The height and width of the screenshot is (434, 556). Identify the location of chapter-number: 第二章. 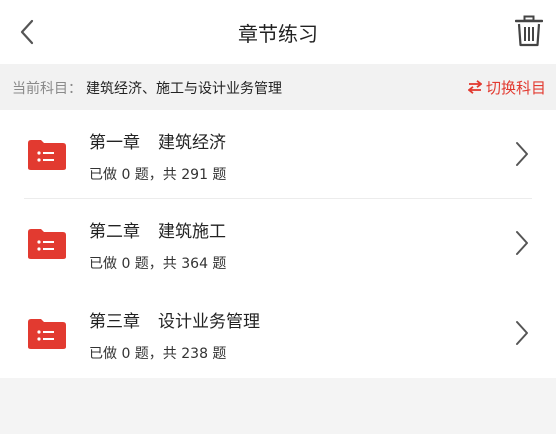
(114, 232).